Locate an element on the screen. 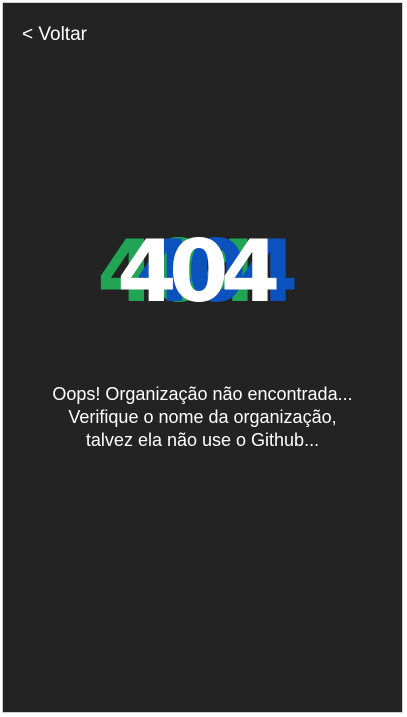 The image size is (407, 717). error-code: 404 is located at coordinates (199, 272).